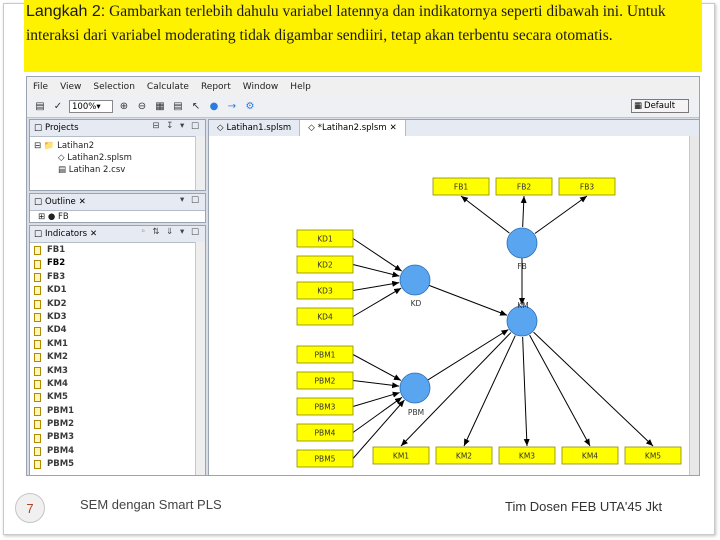  Describe the element at coordinates (84, 106) in the screenshot. I see `zoom-value: 100%` at that location.